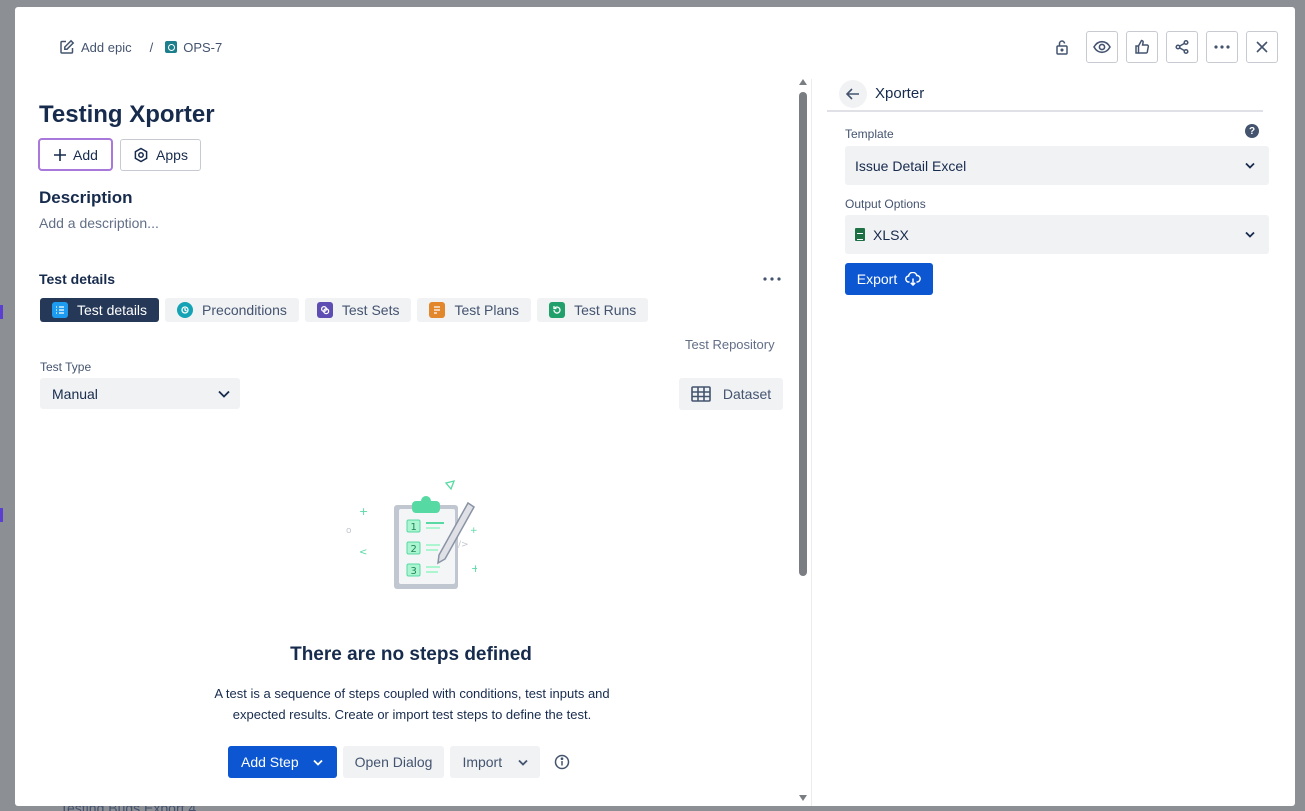 Image resolution: width=1305 pixels, height=811 pixels. I want to click on test-details-more-button, so click(772, 279).